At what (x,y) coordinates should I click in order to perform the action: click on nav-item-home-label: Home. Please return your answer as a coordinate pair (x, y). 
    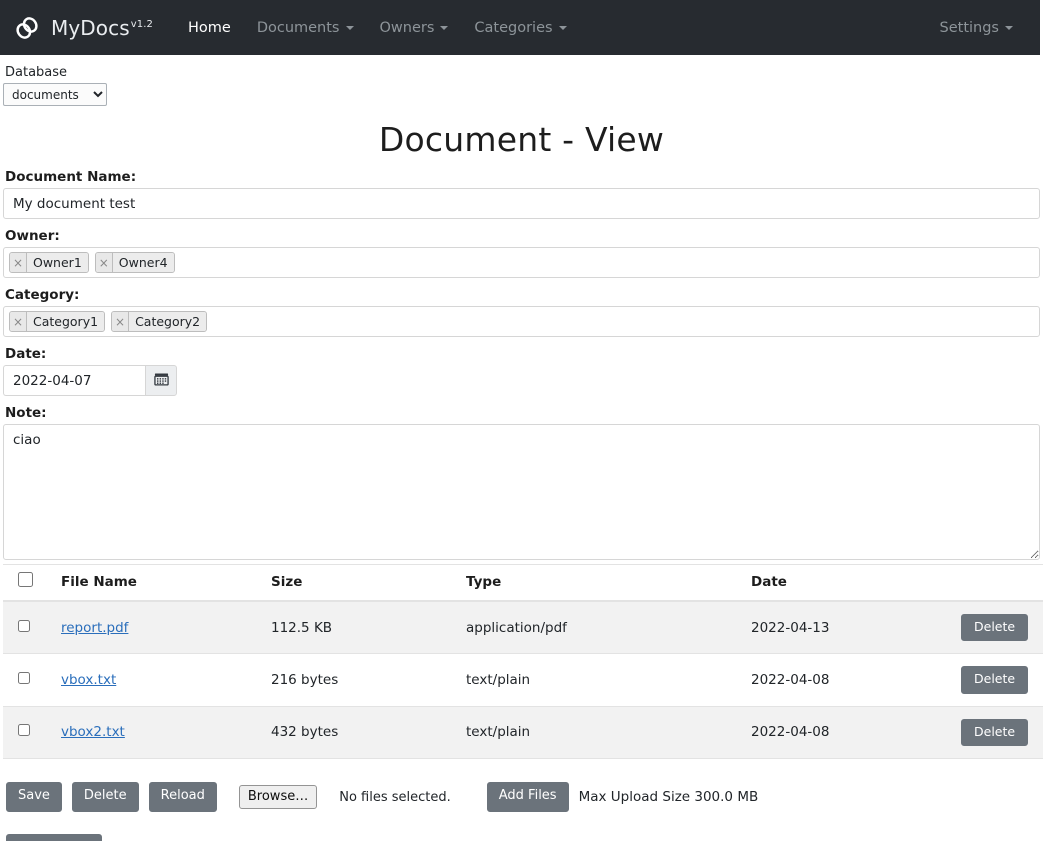
    Looking at the image, I should click on (209, 27).